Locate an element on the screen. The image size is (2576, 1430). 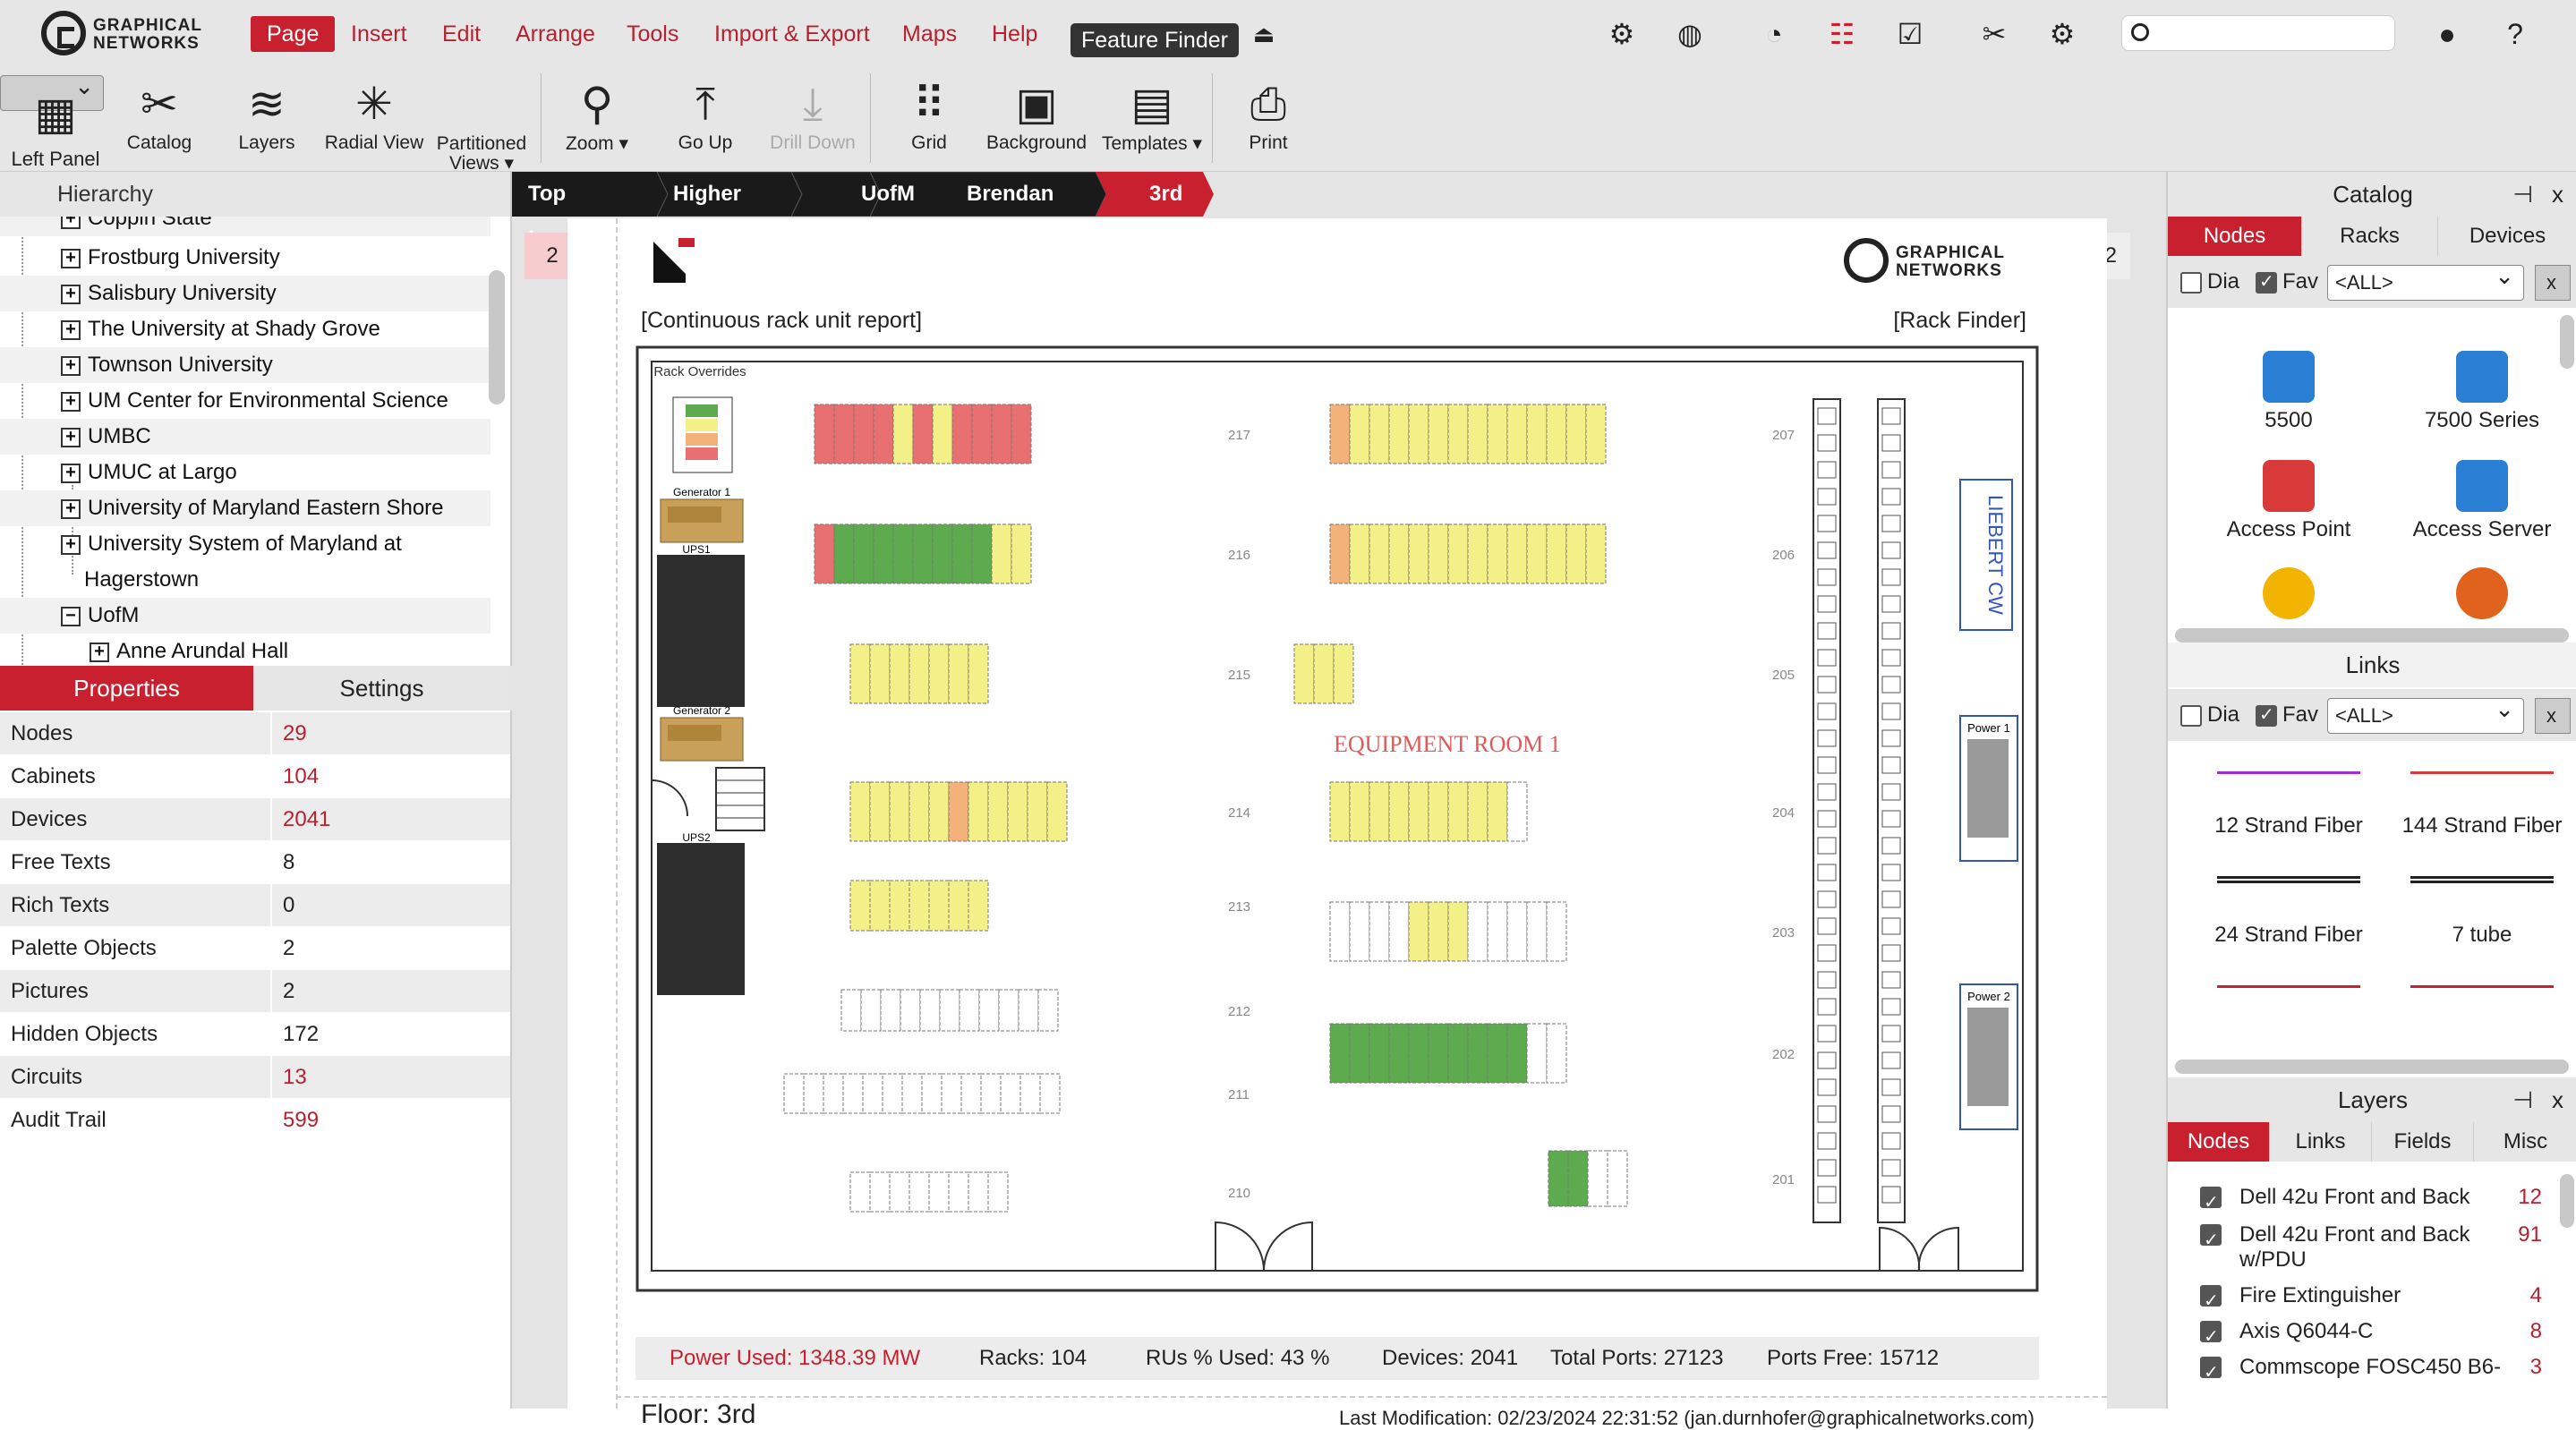
tab-settings: Settings is located at coordinates (381, 689).